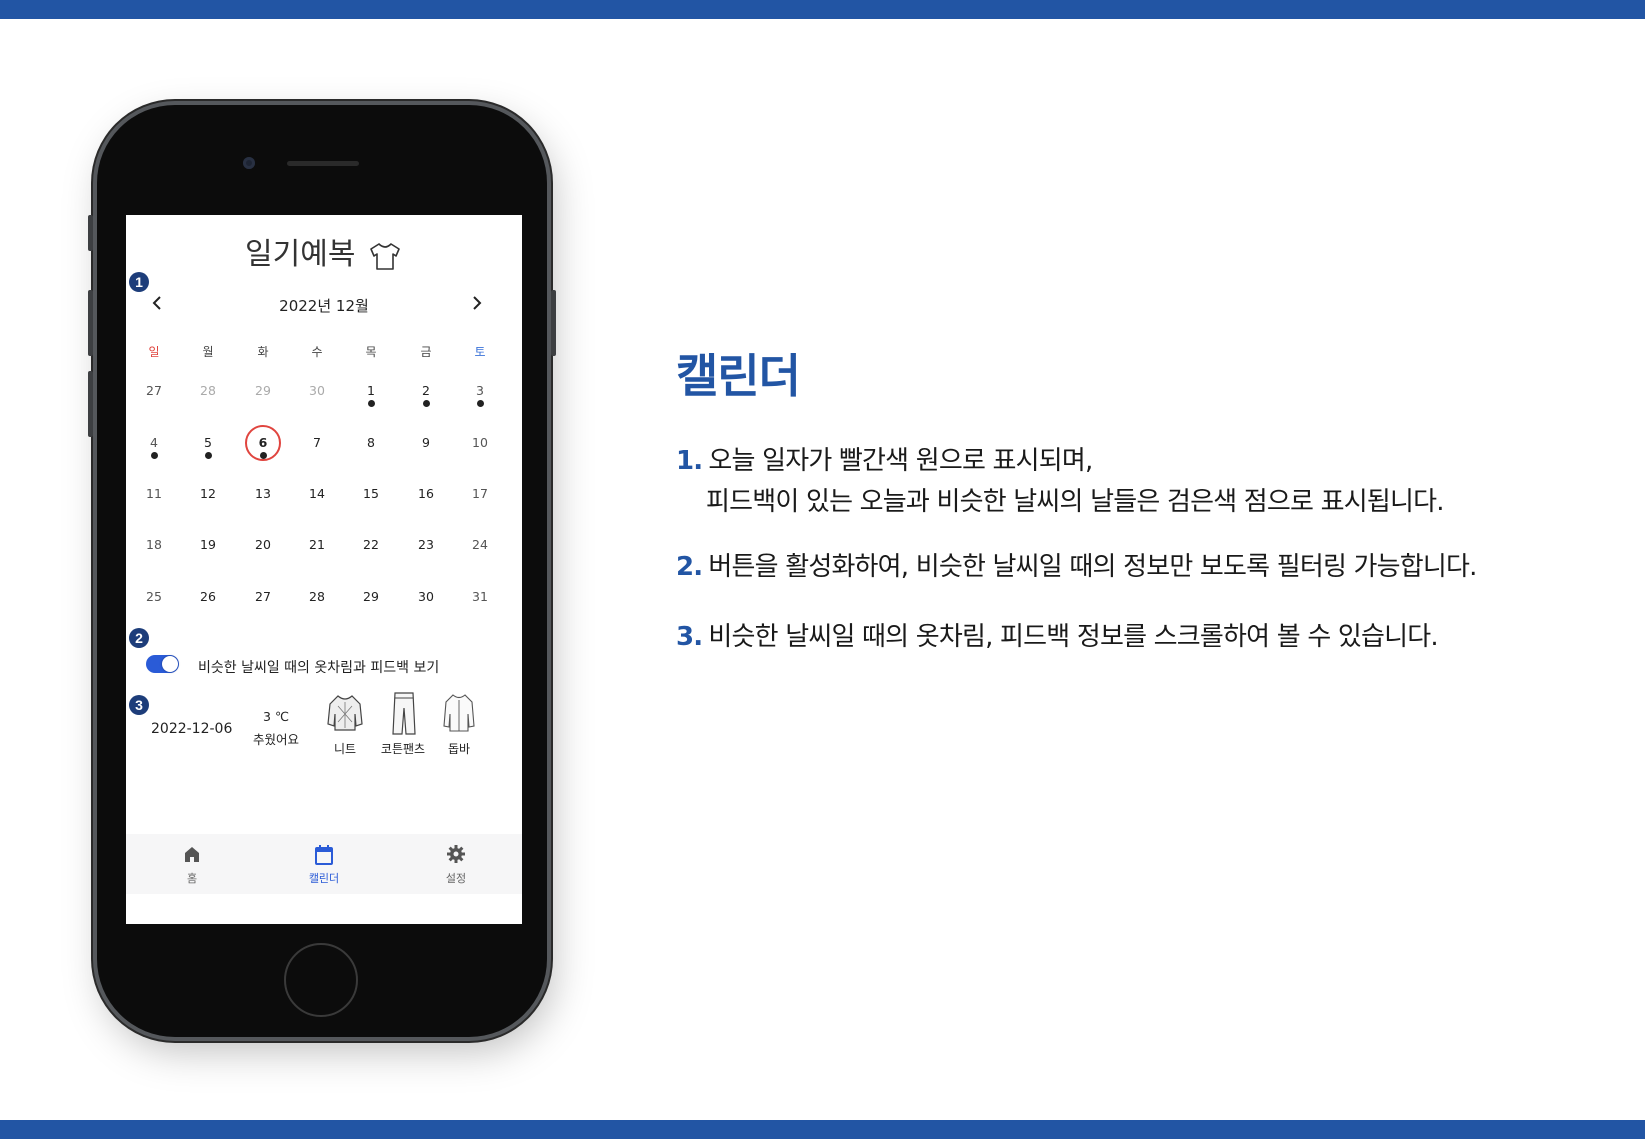 The width and height of the screenshot is (1645, 1139). What do you see at coordinates (426, 442) in the screenshot?
I see `calendar-day: 9` at bounding box center [426, 442].